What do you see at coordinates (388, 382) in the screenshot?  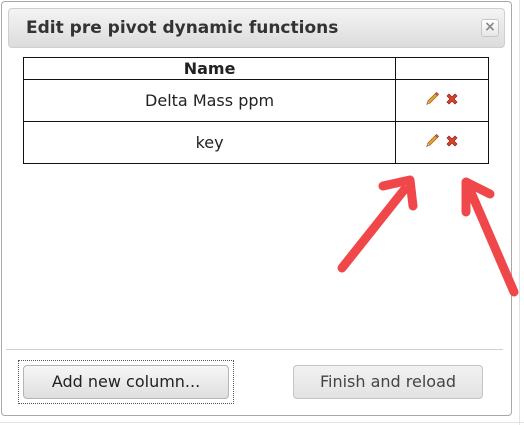 I see `finish-reload-button: Finish and reload` at bounding box center [388, 382].